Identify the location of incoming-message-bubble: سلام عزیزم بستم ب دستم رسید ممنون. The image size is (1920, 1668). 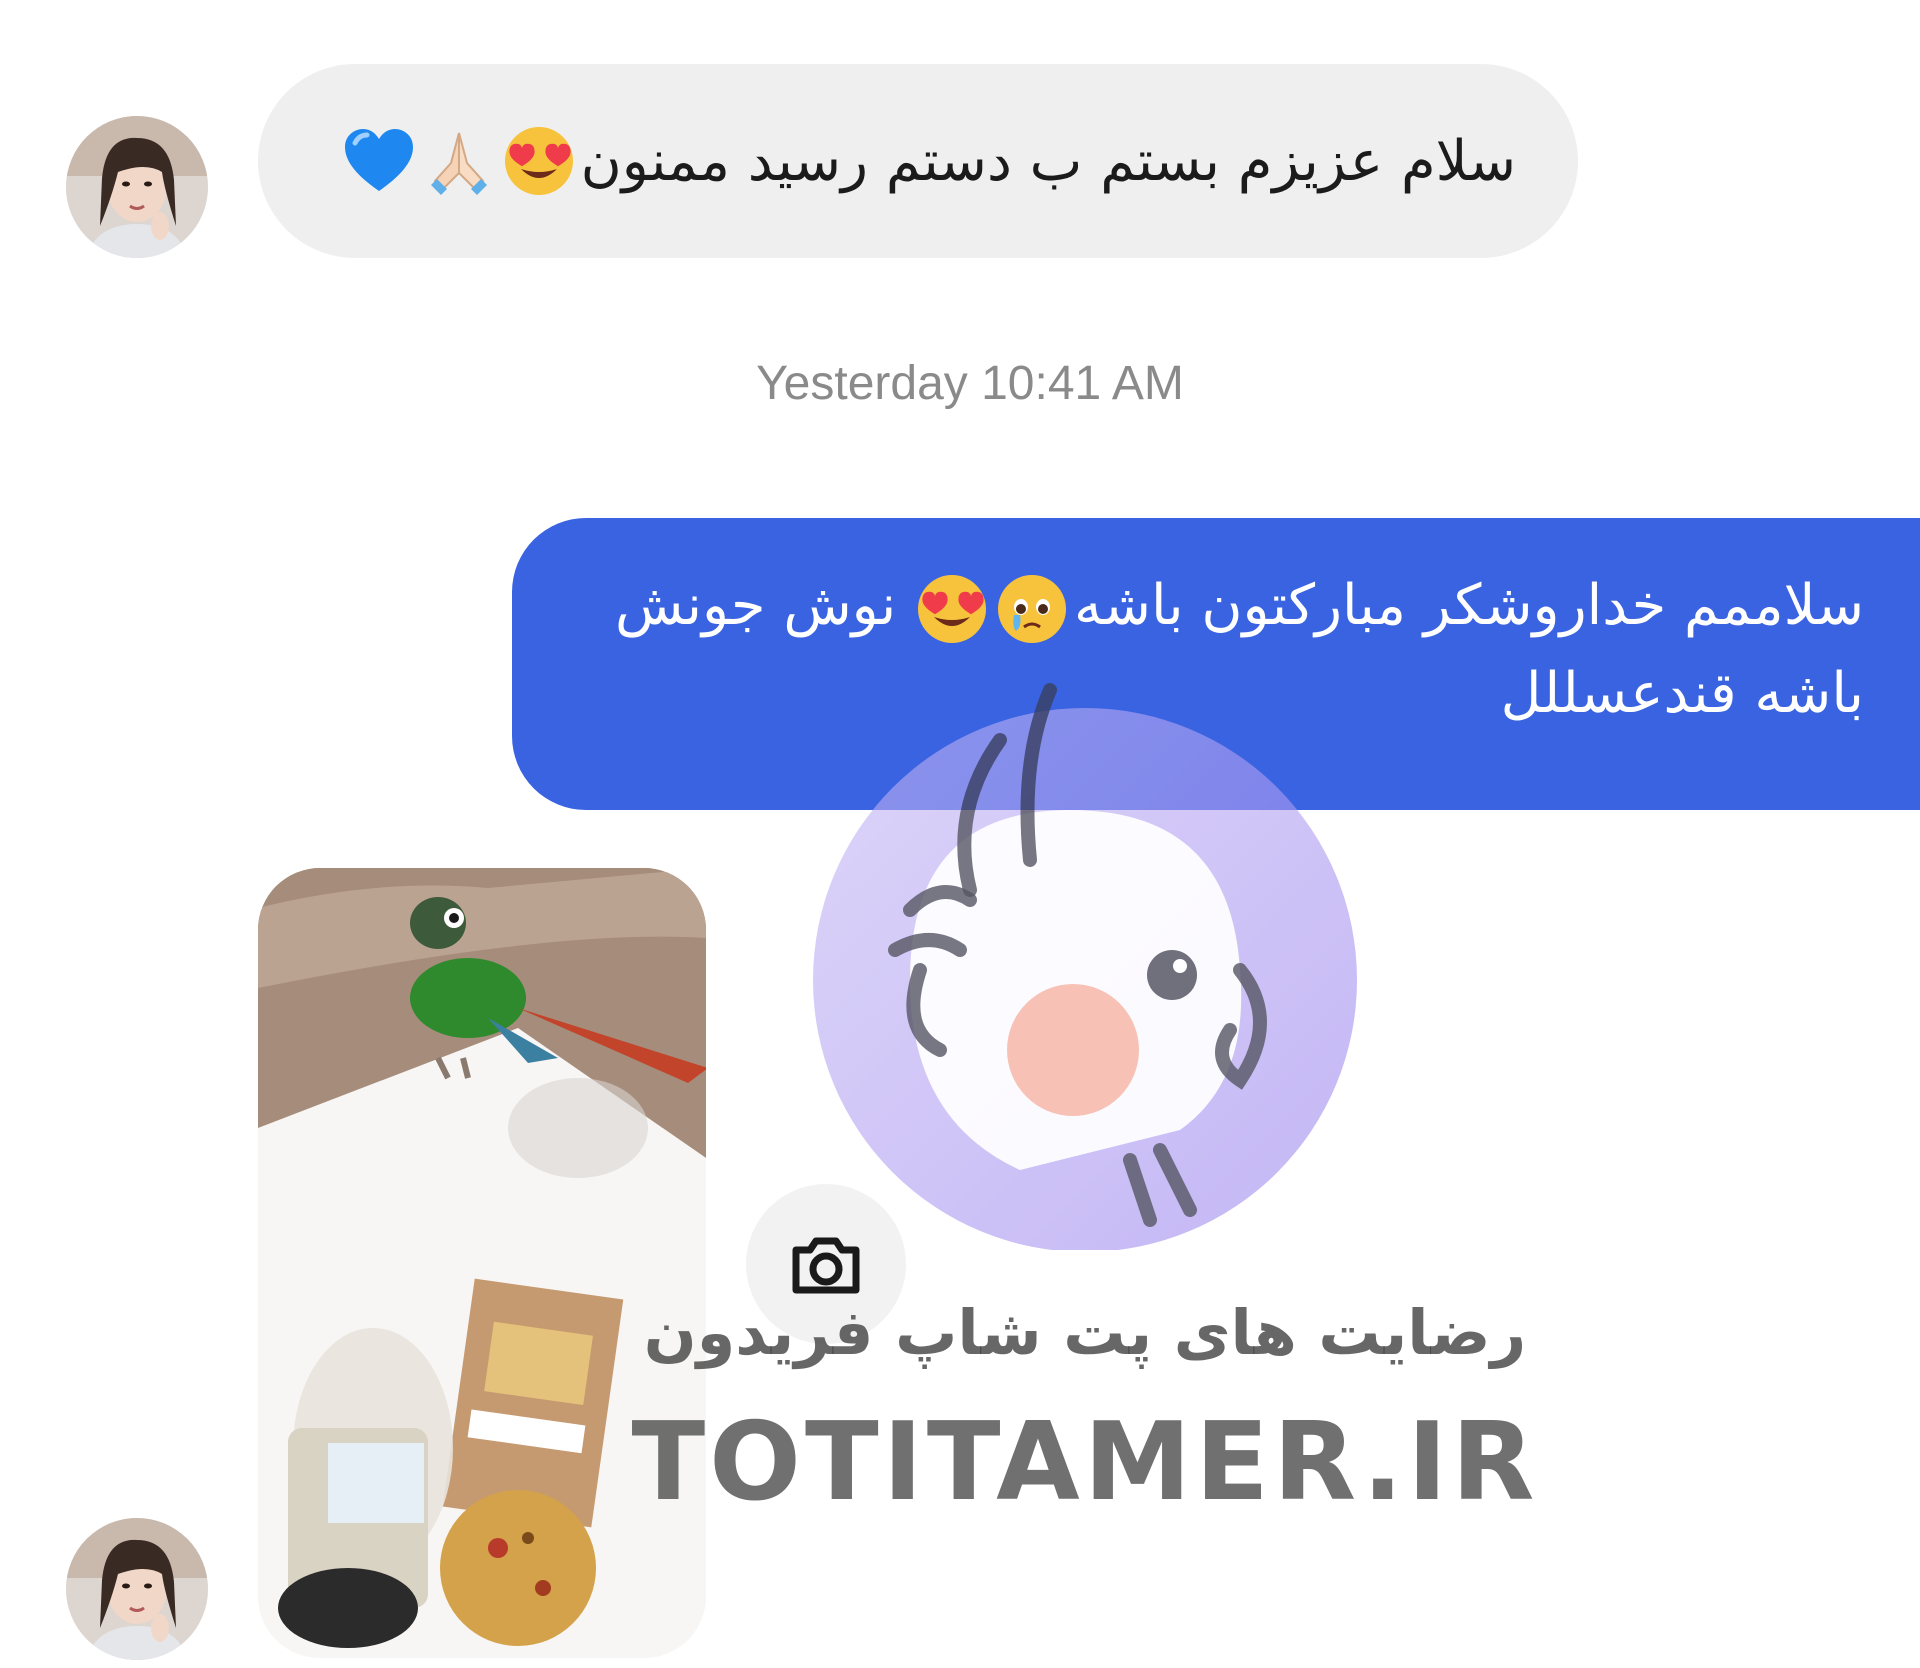
(918, 161).